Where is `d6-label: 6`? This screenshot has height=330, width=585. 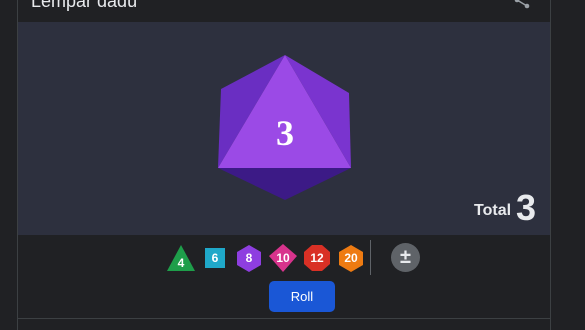 d6-label: 6 is located at coordinates (215, 258).